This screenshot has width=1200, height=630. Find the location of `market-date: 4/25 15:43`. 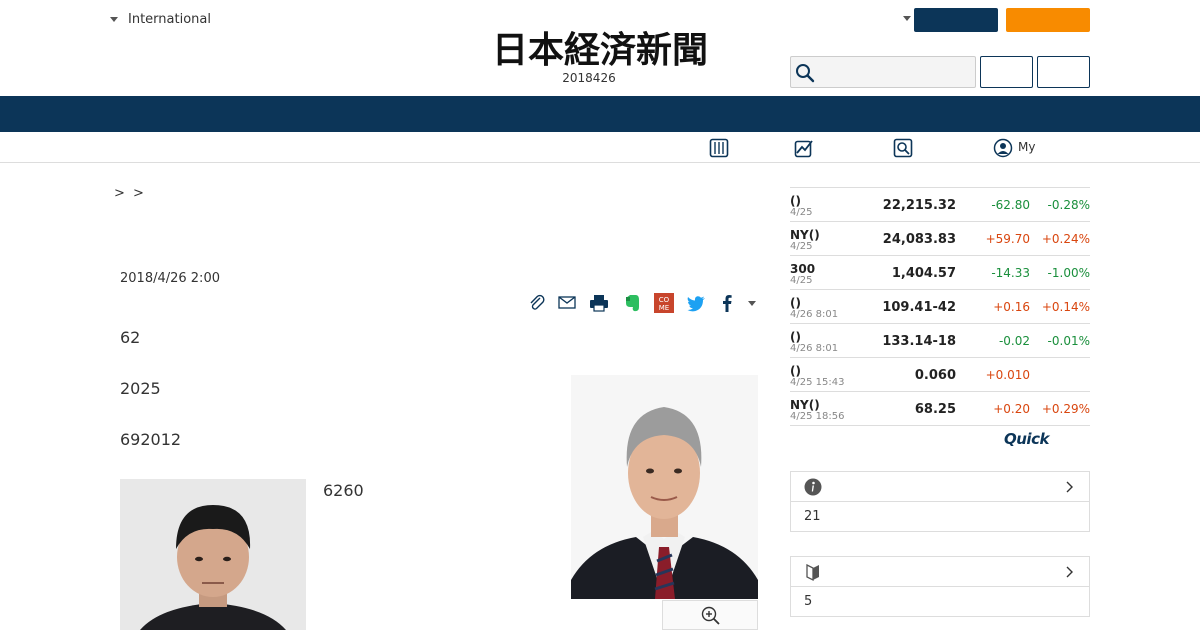

market-date: 4/25 15:43 is located at coordinates (817, 382).